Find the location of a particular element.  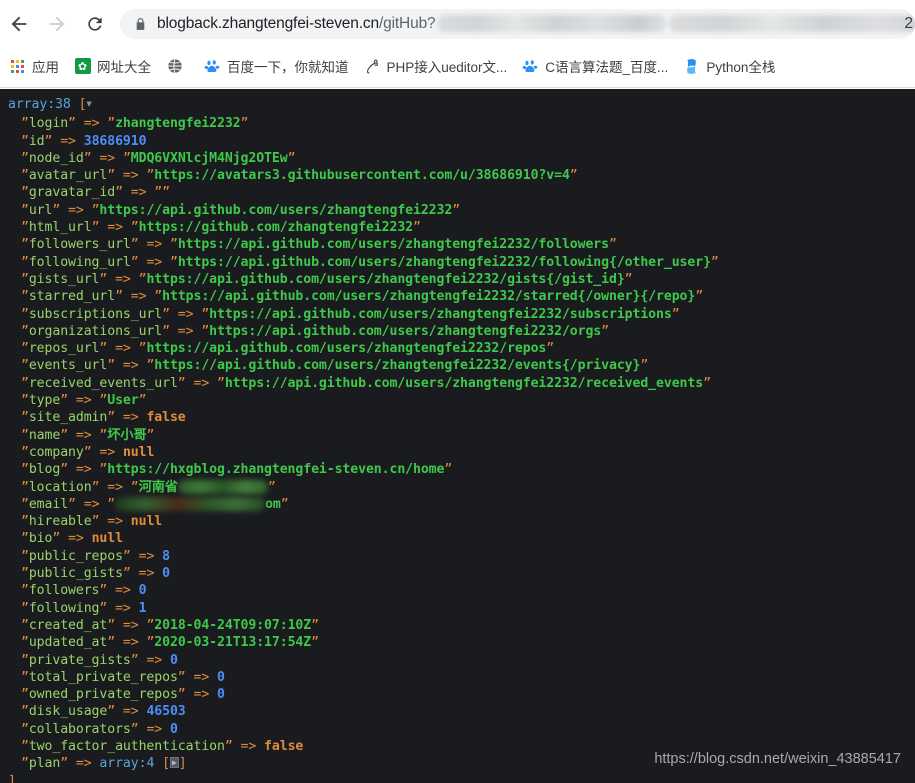

dump-entry-key: location is located at coordinates (60, 487).